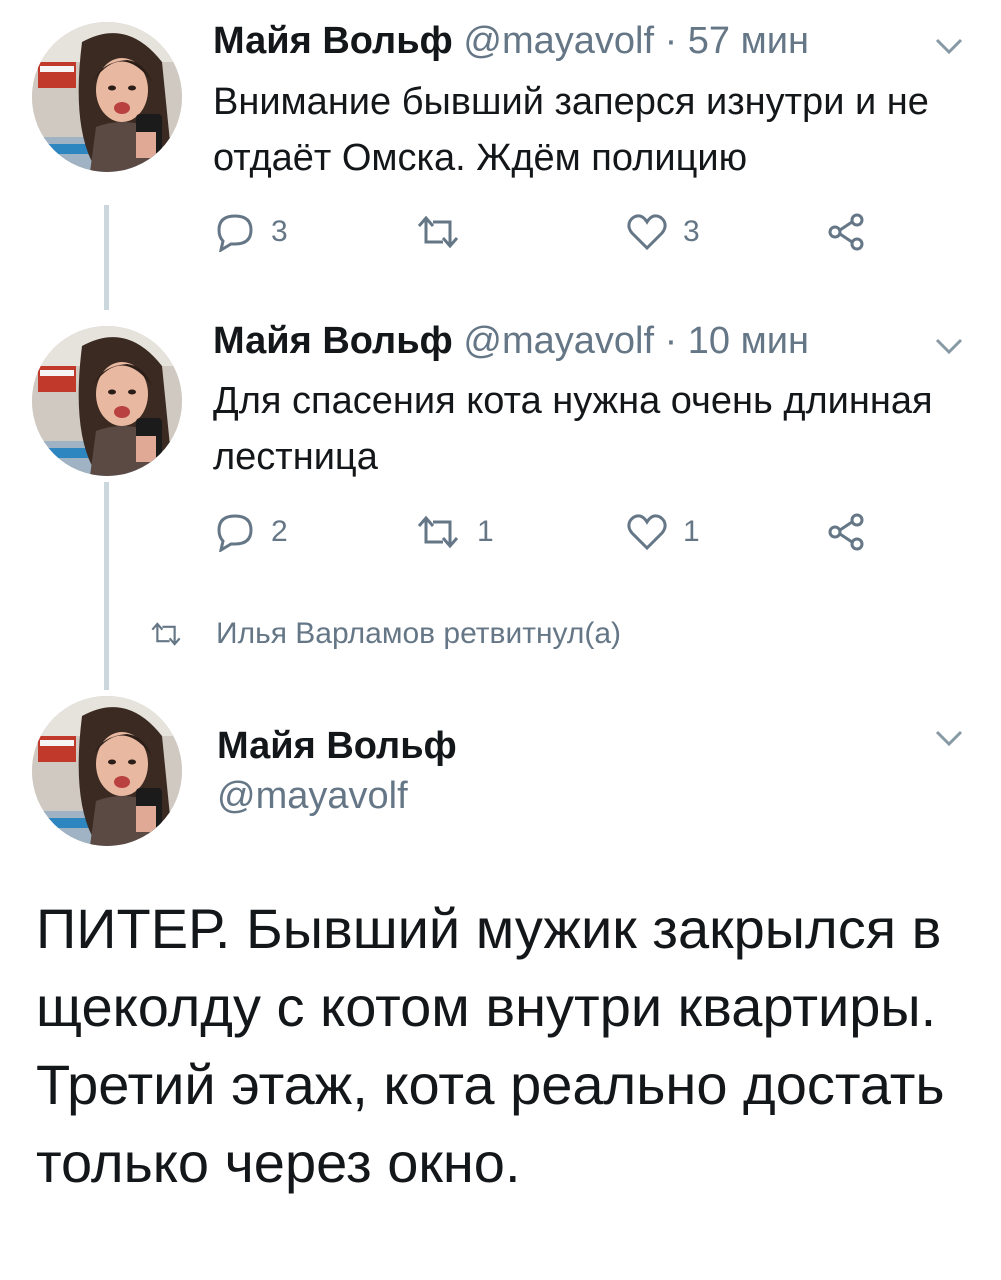 The image size is (1001, 1280). I want to click on retweet-button, so click(445, 232).